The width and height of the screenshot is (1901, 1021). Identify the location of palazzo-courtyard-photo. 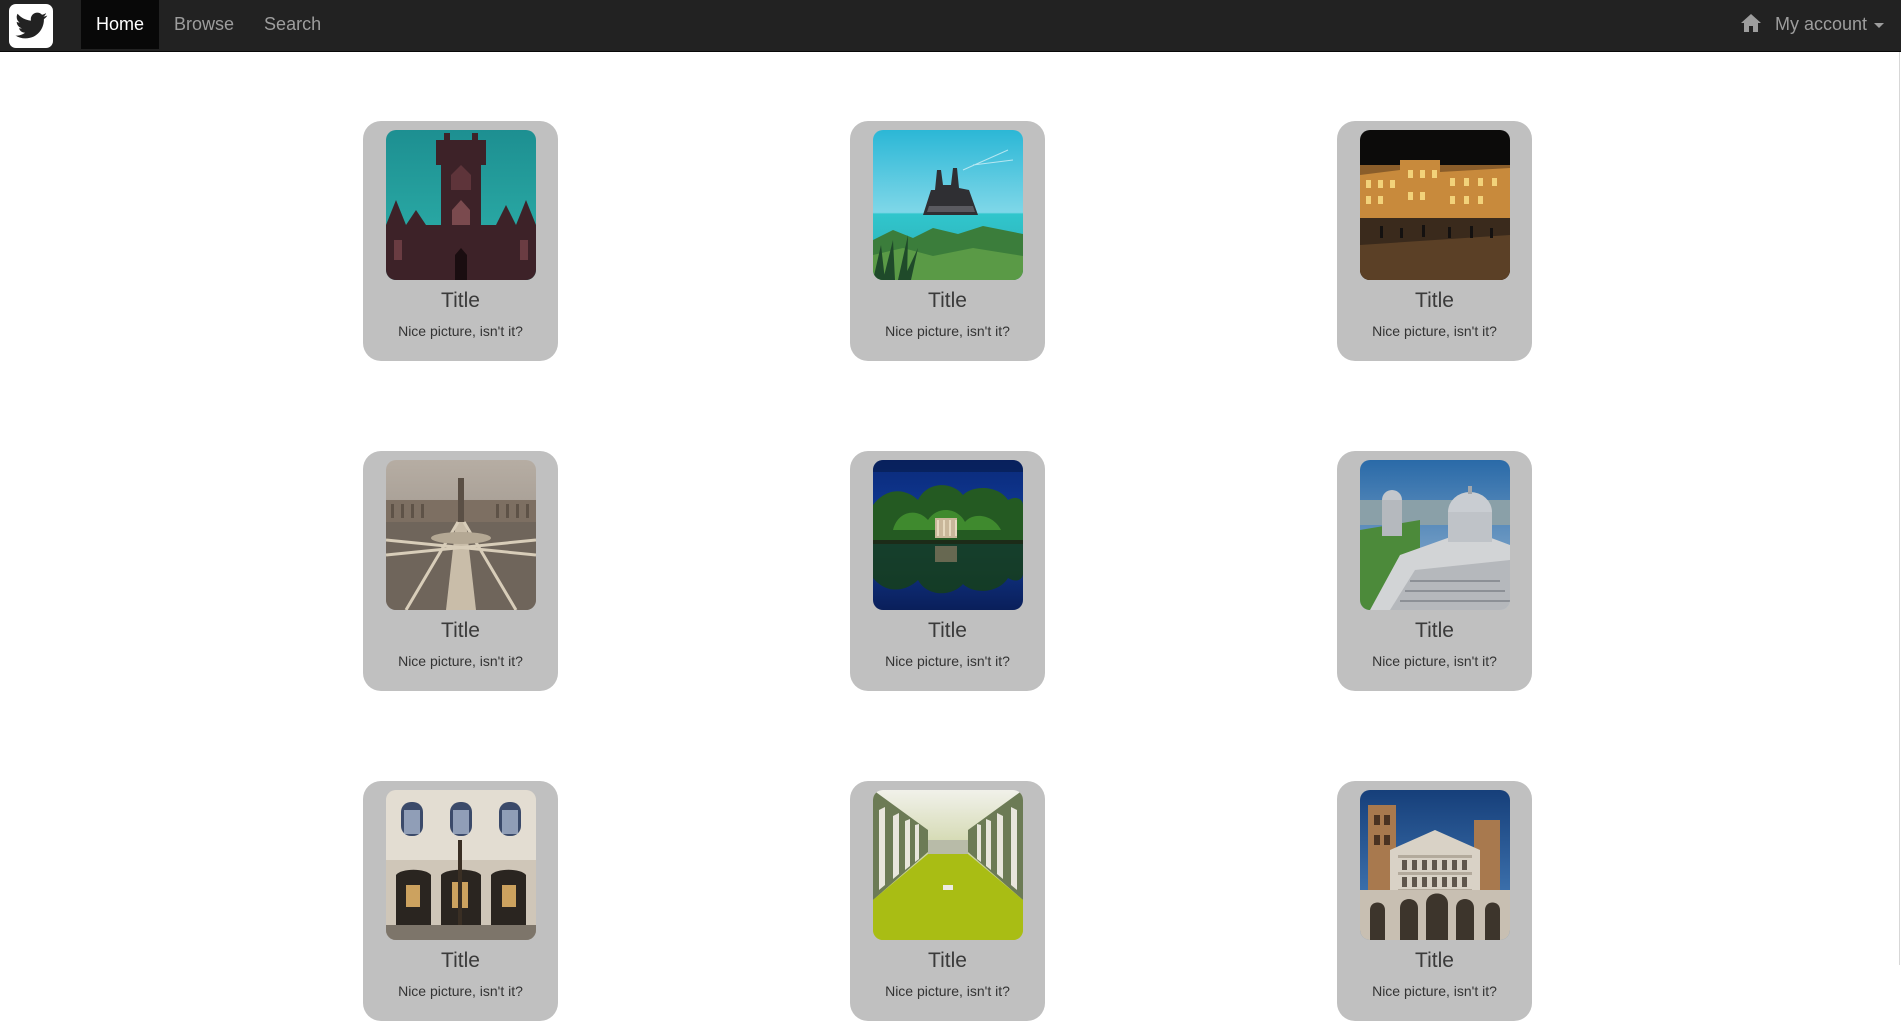
(460, 865).